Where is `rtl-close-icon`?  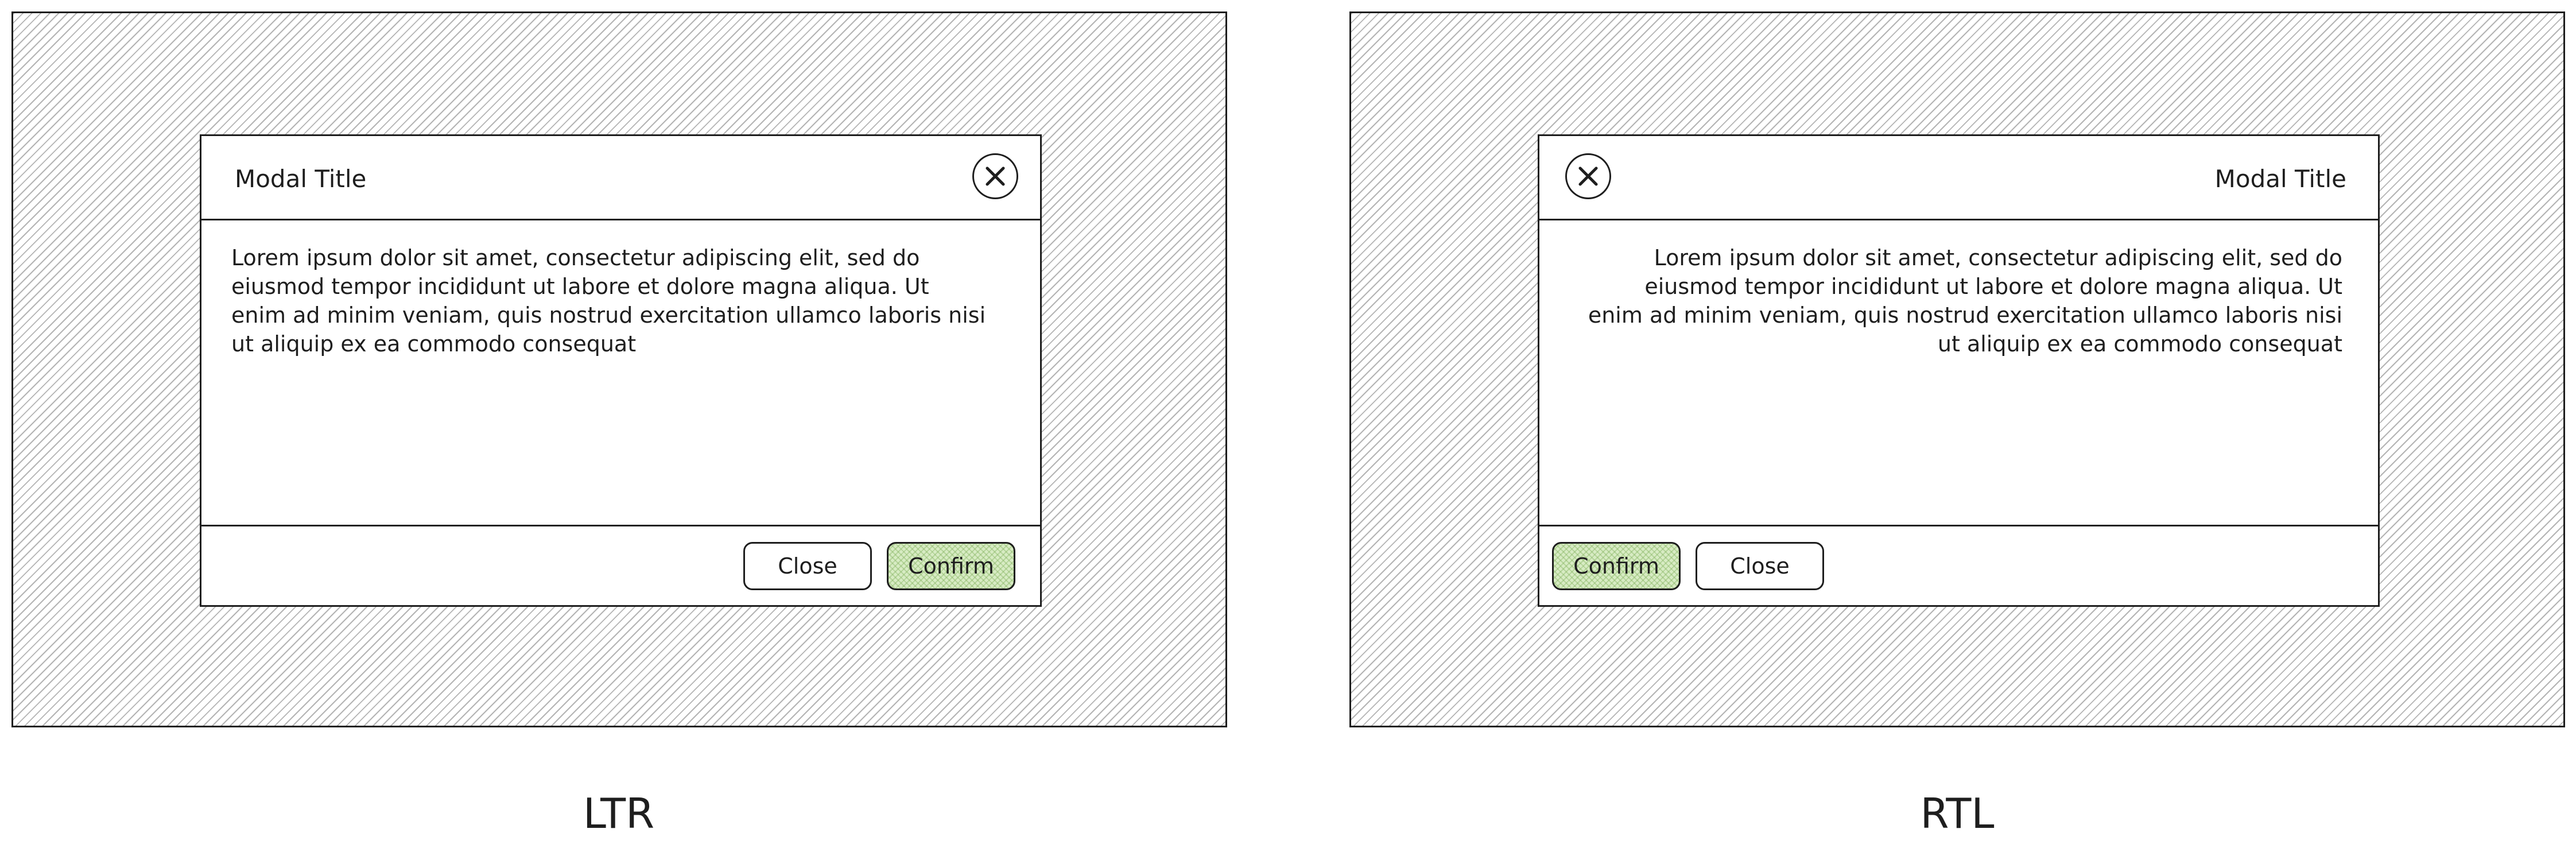 rtl-close-icon is located at coordinates (1588, 176).